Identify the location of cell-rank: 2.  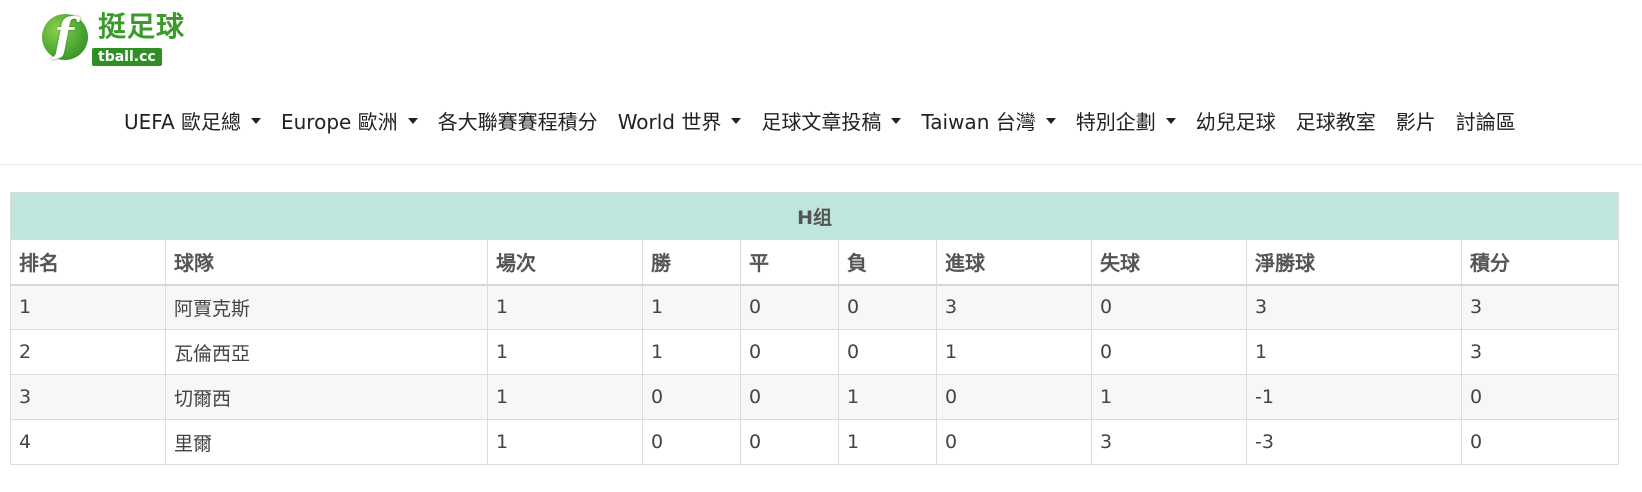
(88, 352).